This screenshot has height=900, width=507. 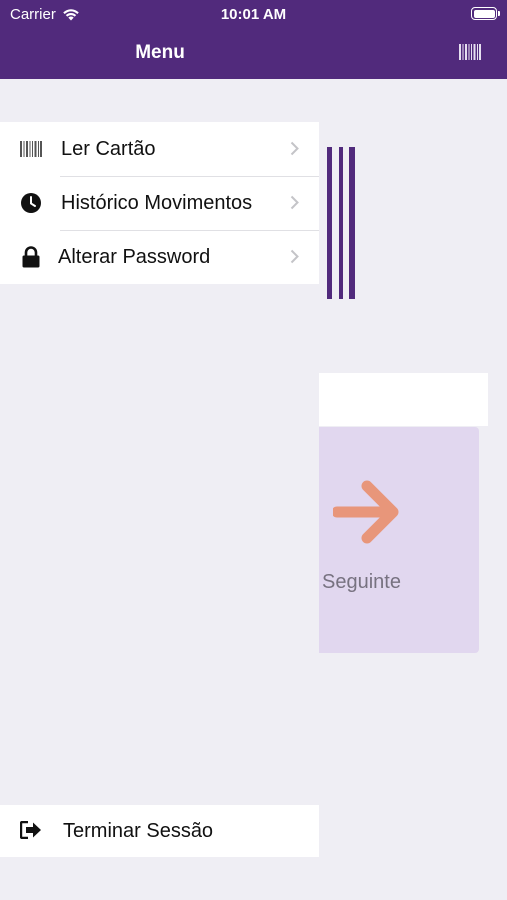 I want to click on menu-item-label: Ler Cartão, so click(x=108, y=148).